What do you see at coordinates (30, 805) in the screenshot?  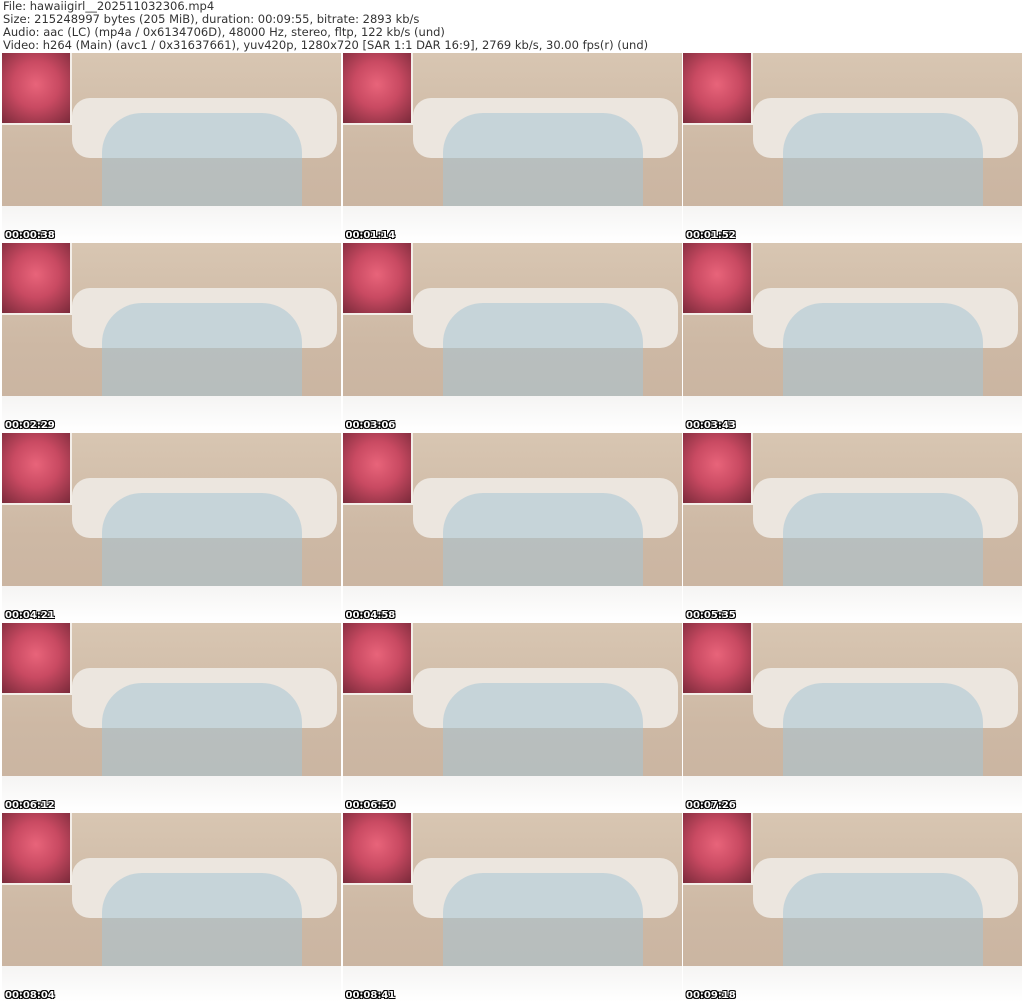 I see `thumbnail-timestamp: 00:06:12` at bounding box center [30, 805].